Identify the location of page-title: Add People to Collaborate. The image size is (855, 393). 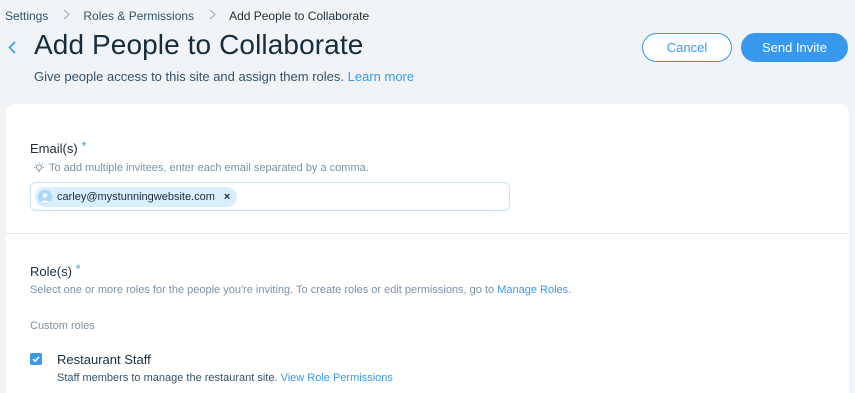
(199, 44).